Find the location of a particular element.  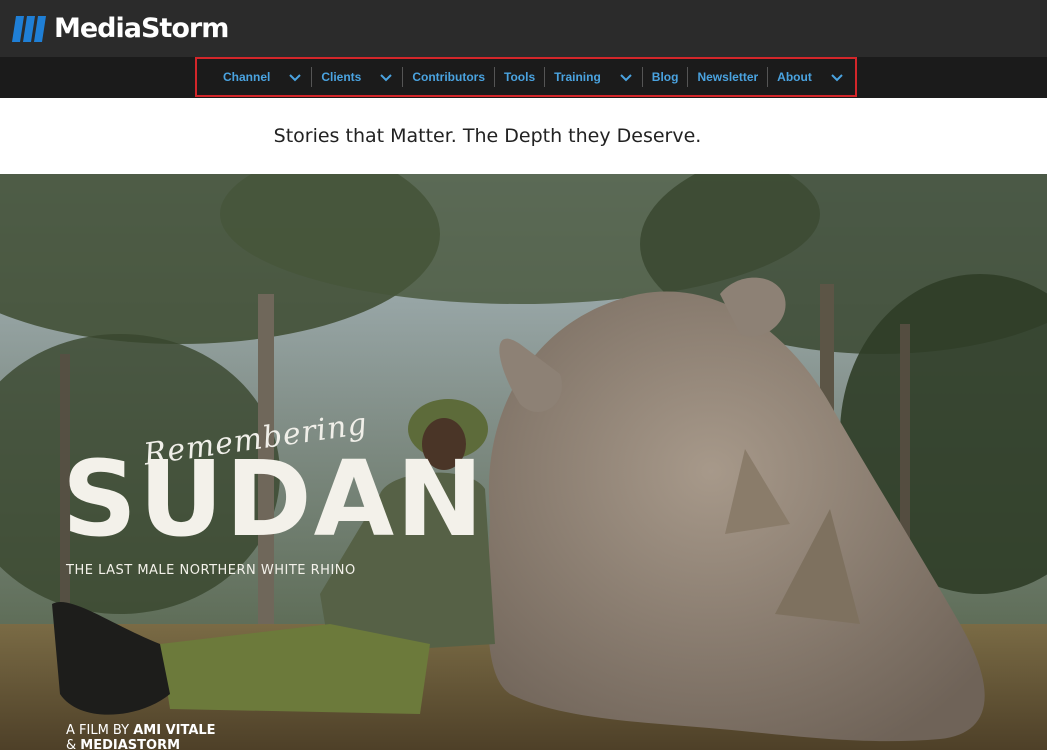

nav-item-contributors: Contributors is located at coordinates (448, 77).